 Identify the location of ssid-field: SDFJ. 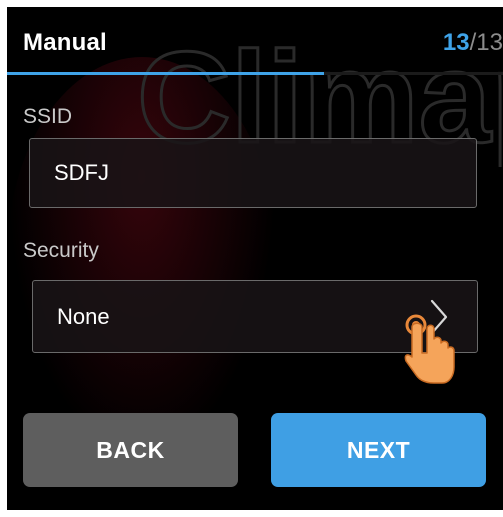
(253, 173).